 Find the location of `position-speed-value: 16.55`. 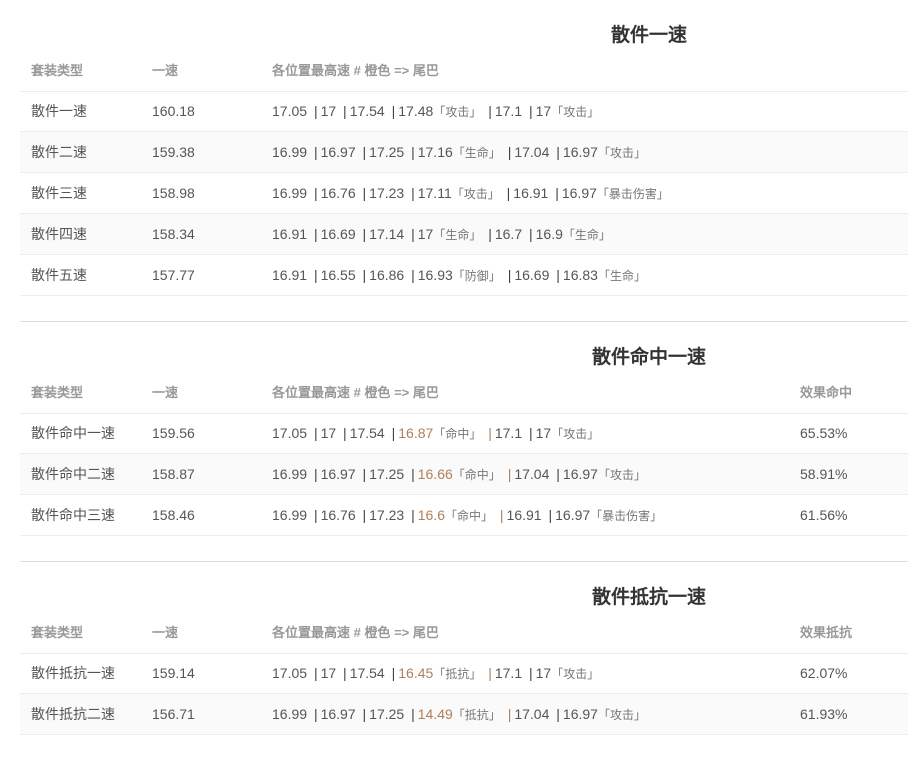

position-speed-value: 16.55 is located at coordinates (338, 275).